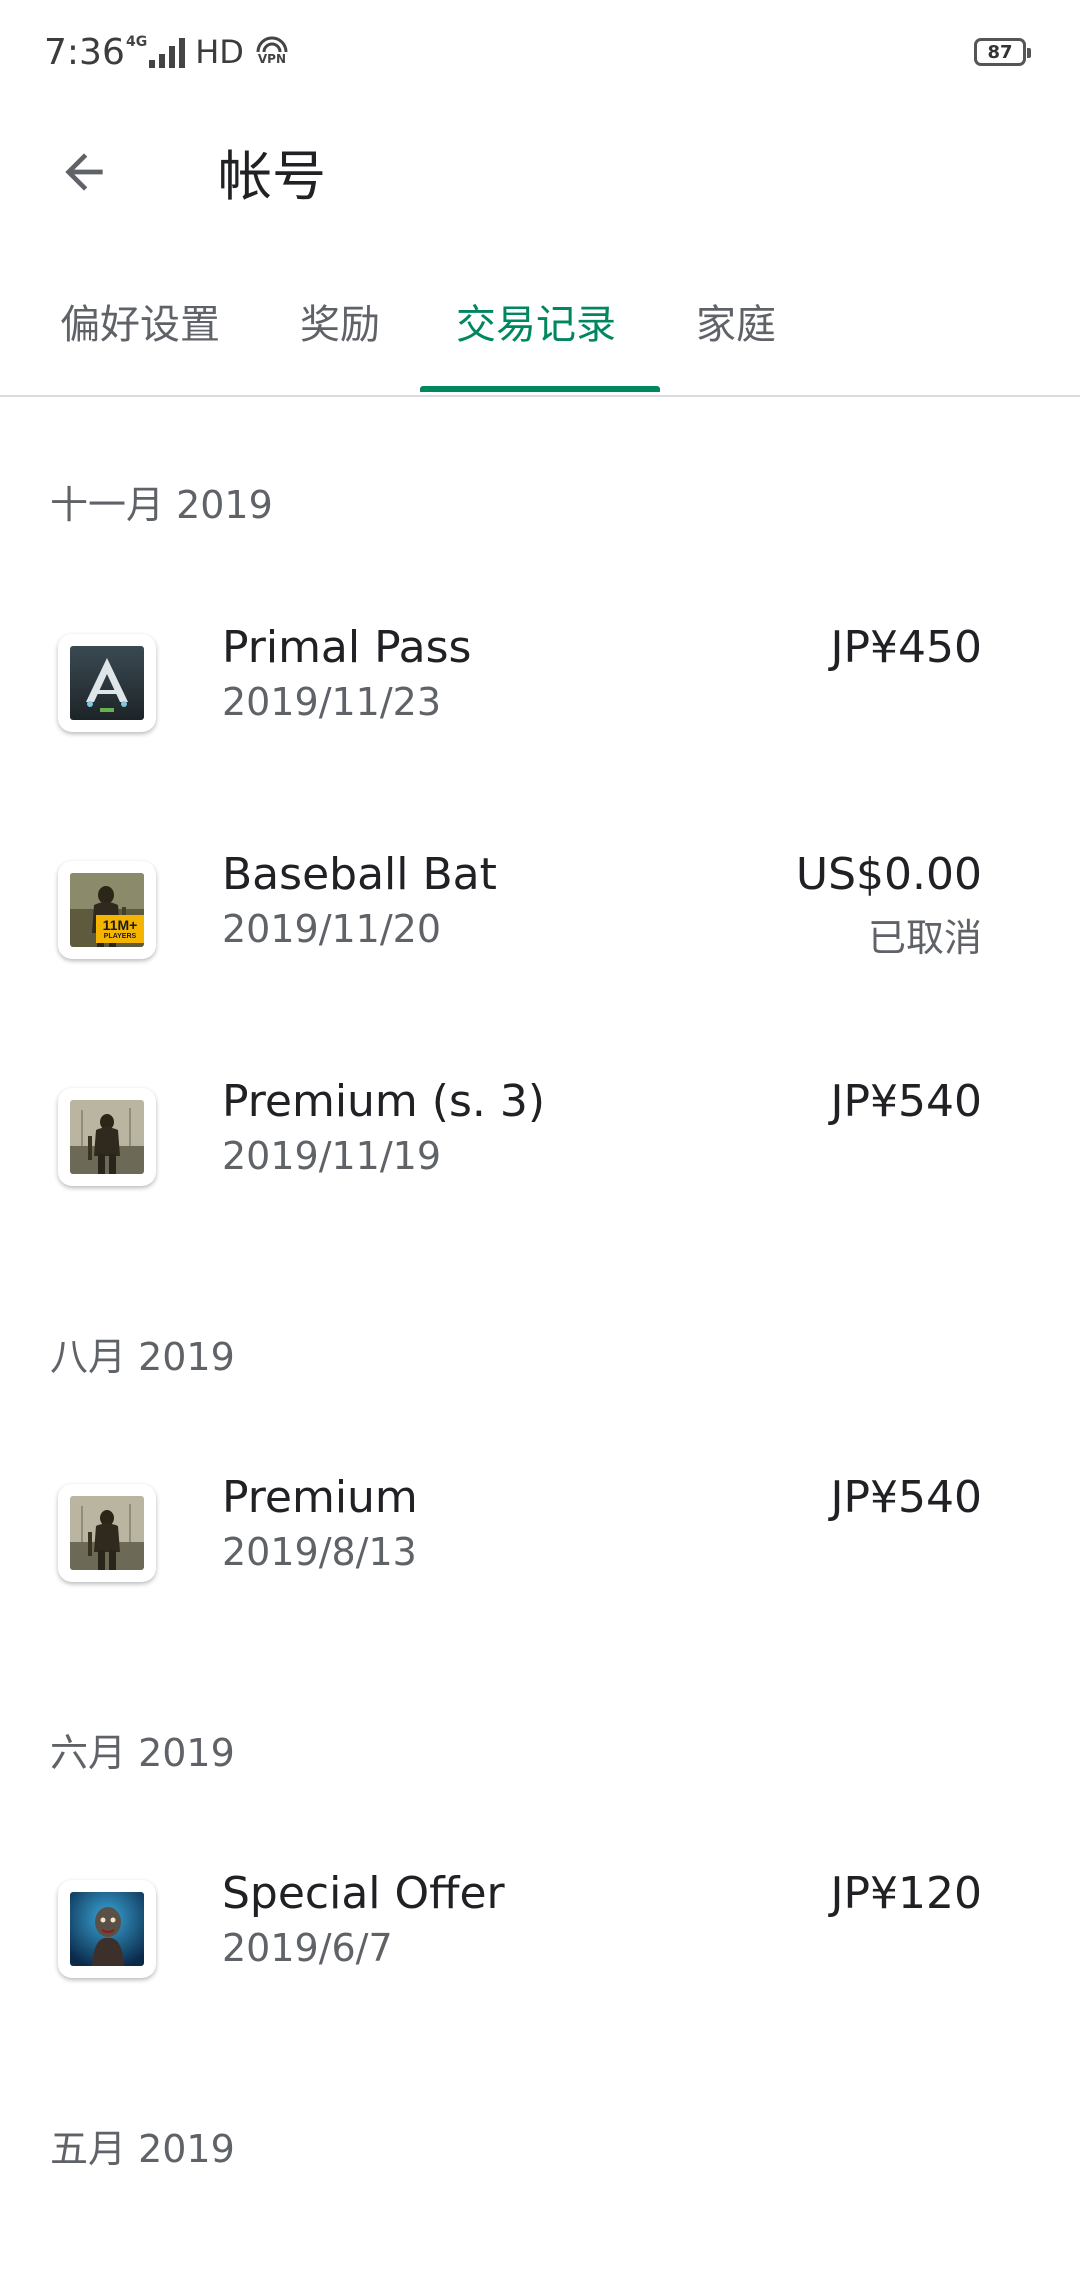 This screenshot has height=2280, width=1080. Describe the element at coordinates (540, 1933) in the screenshot. I see `transaction-row: Special Offer 2019/6/7 JP¥120` at that location.